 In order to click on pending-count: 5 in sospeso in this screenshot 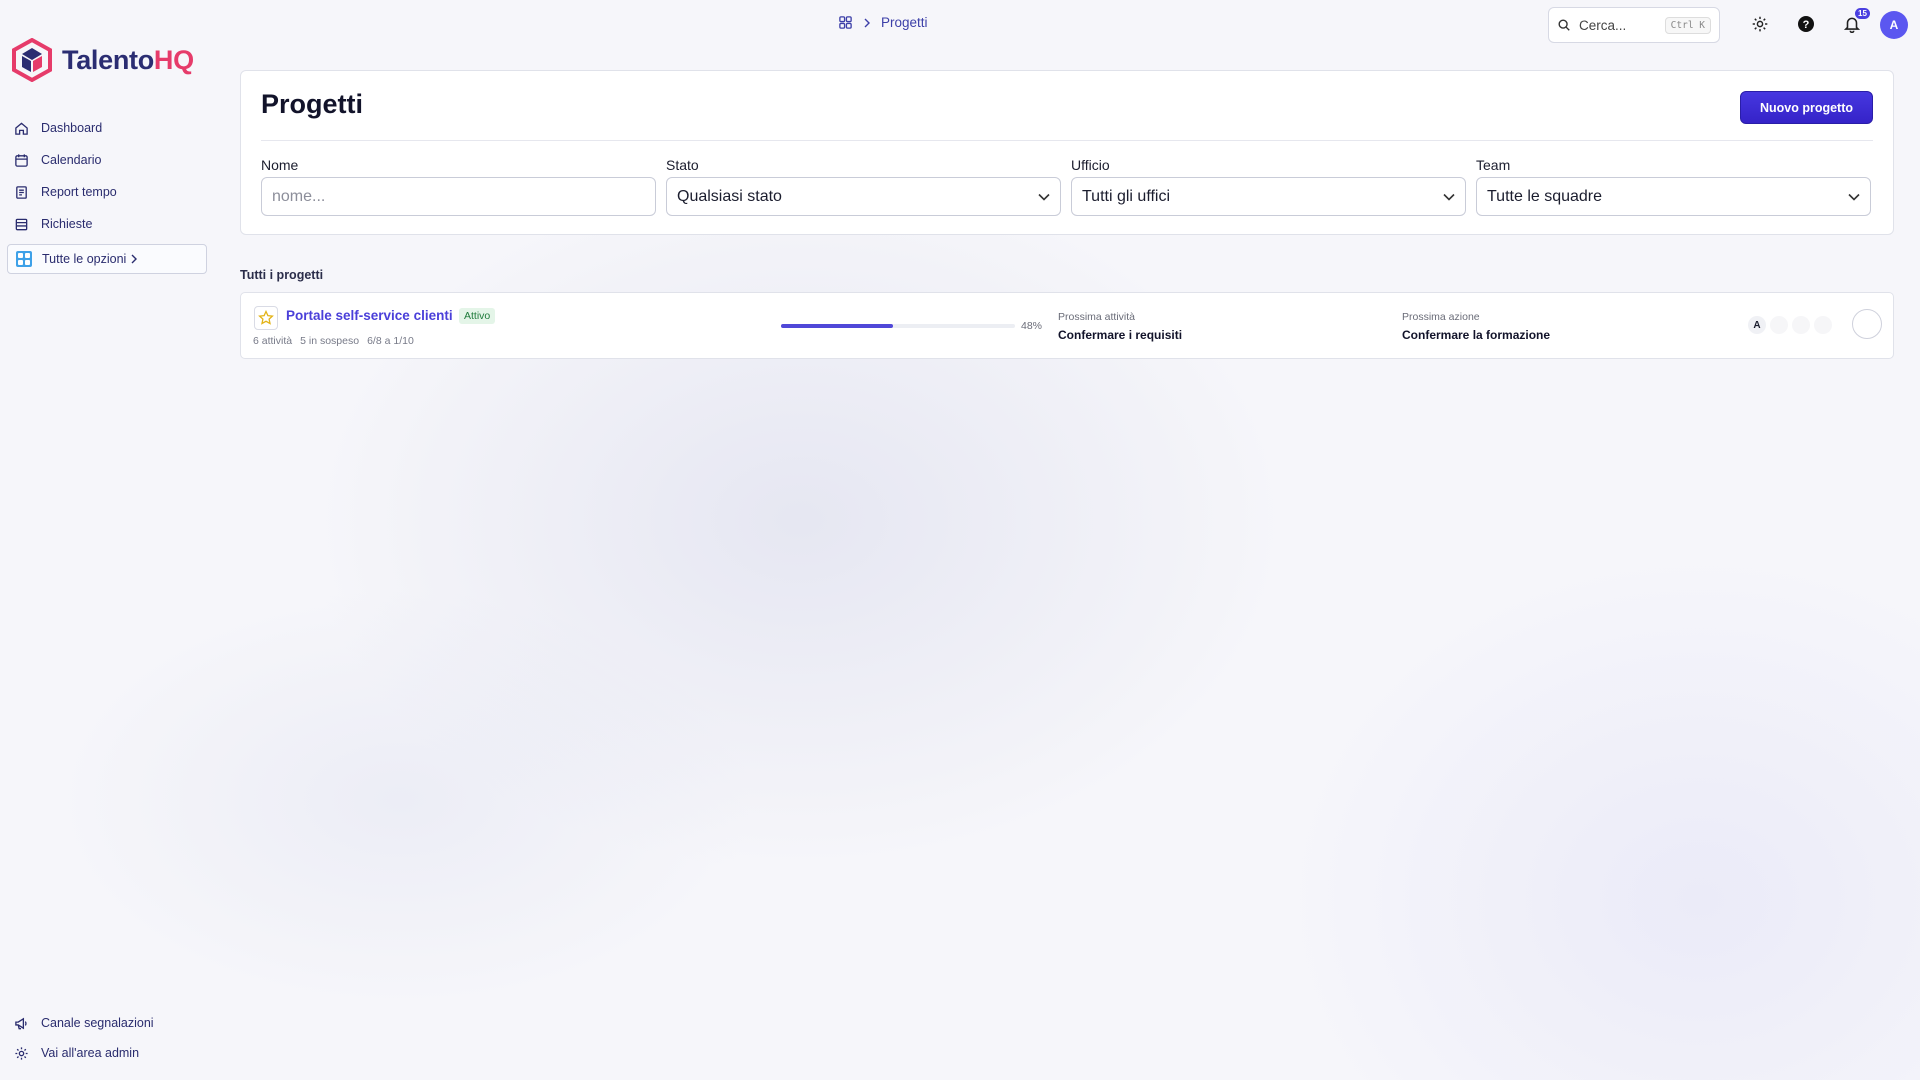, I will do `click(330, 341)`.